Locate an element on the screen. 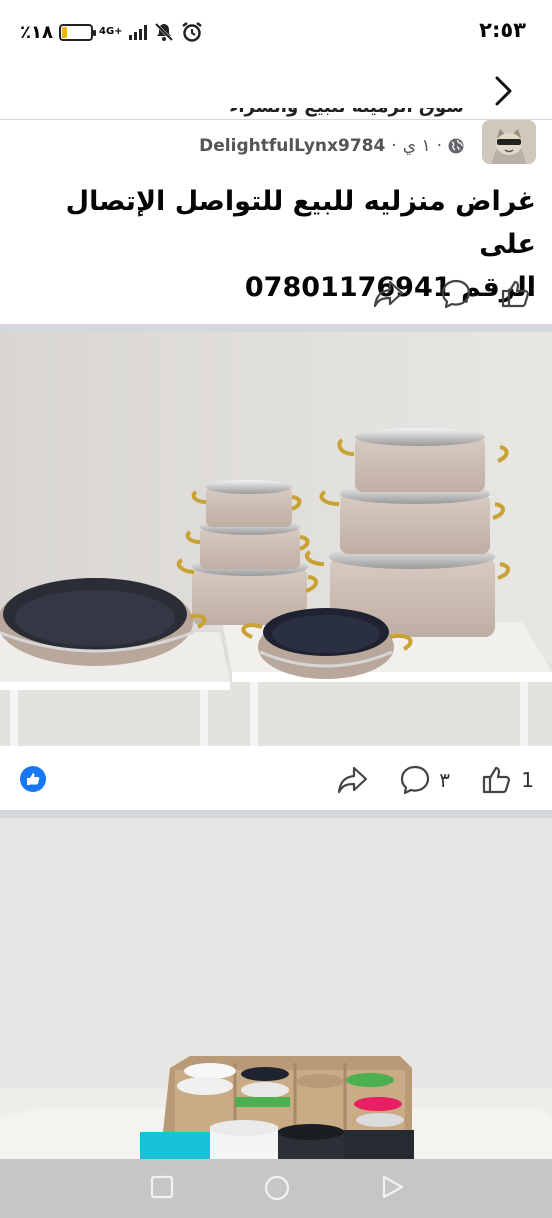 The image size is (552, 1218). photo-comment-button: ٣ is located at coordinates (423, 780).